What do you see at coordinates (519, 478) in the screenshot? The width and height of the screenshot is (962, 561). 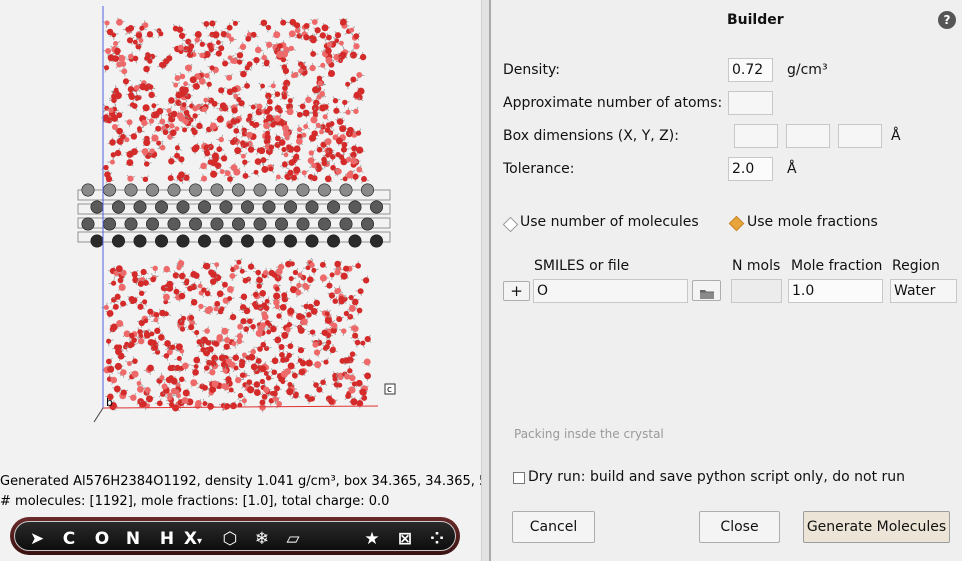 I see `checkbox-icon` at bounding box center [519, 478].